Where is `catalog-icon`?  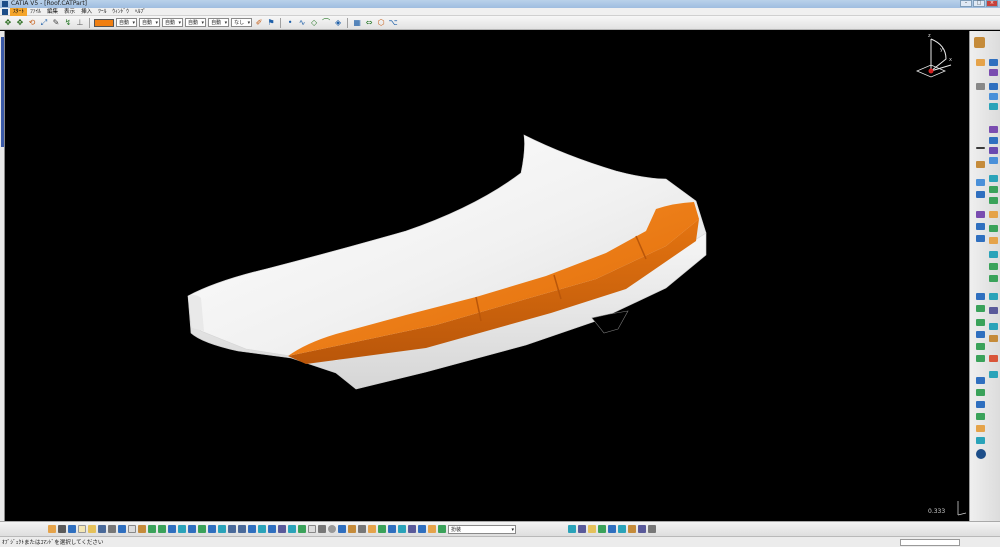 catalog-icon is located at coordinates (980, 440).